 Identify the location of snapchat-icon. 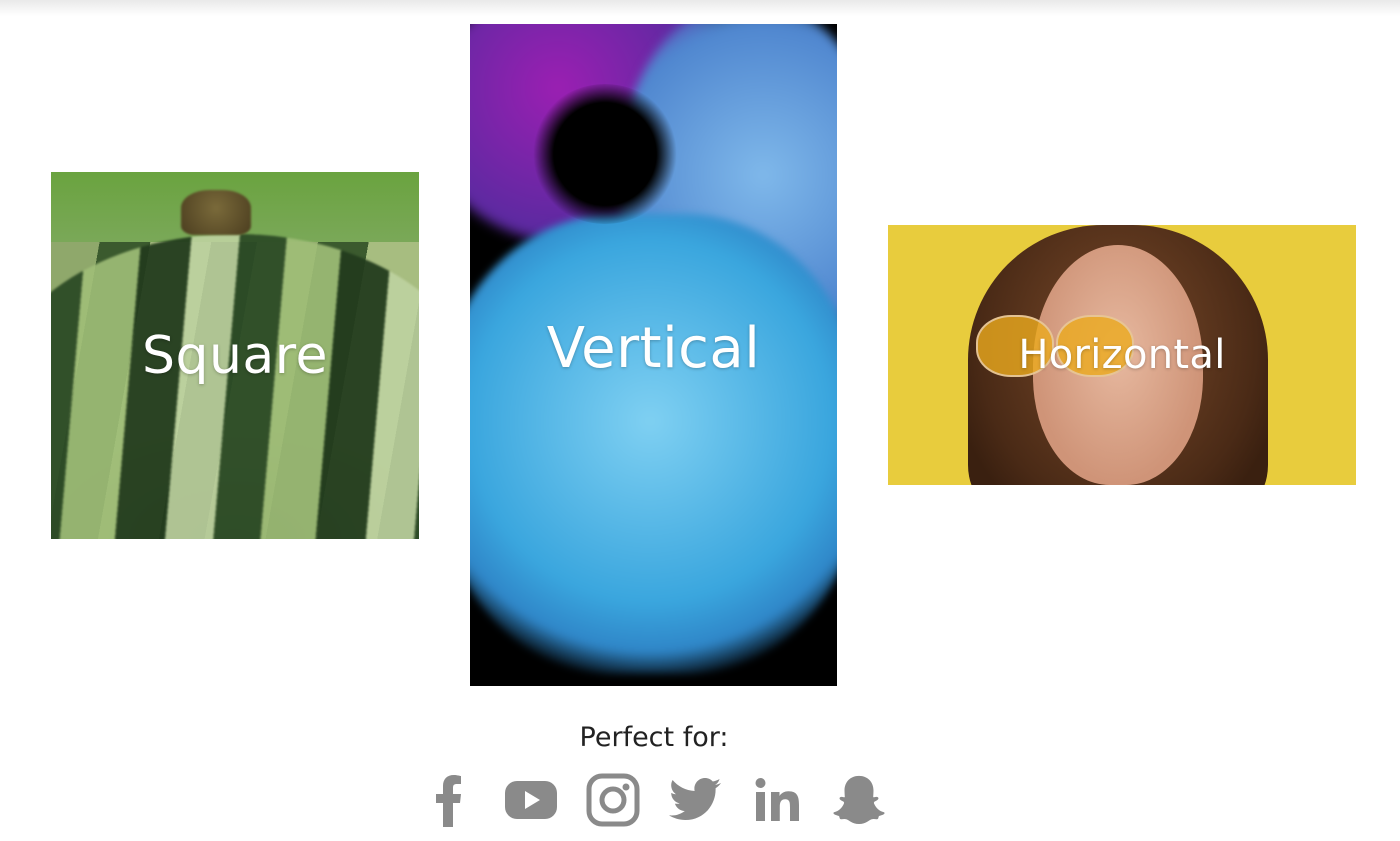
(859, 800).